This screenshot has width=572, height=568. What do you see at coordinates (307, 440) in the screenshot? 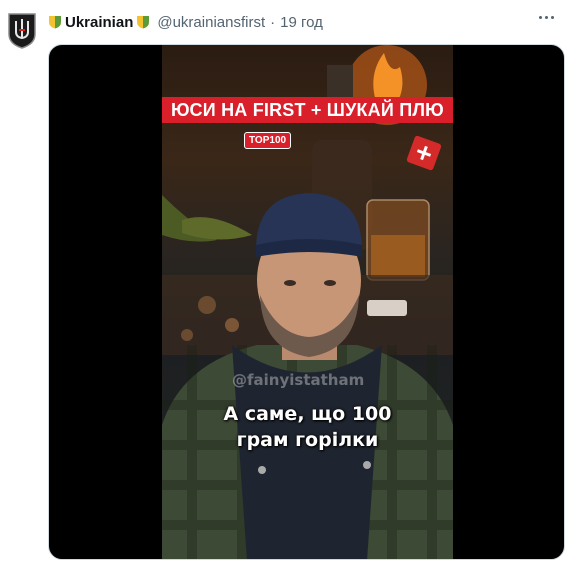
I see `subtitle-line: грам горілки` at bounding box center [307, 440].